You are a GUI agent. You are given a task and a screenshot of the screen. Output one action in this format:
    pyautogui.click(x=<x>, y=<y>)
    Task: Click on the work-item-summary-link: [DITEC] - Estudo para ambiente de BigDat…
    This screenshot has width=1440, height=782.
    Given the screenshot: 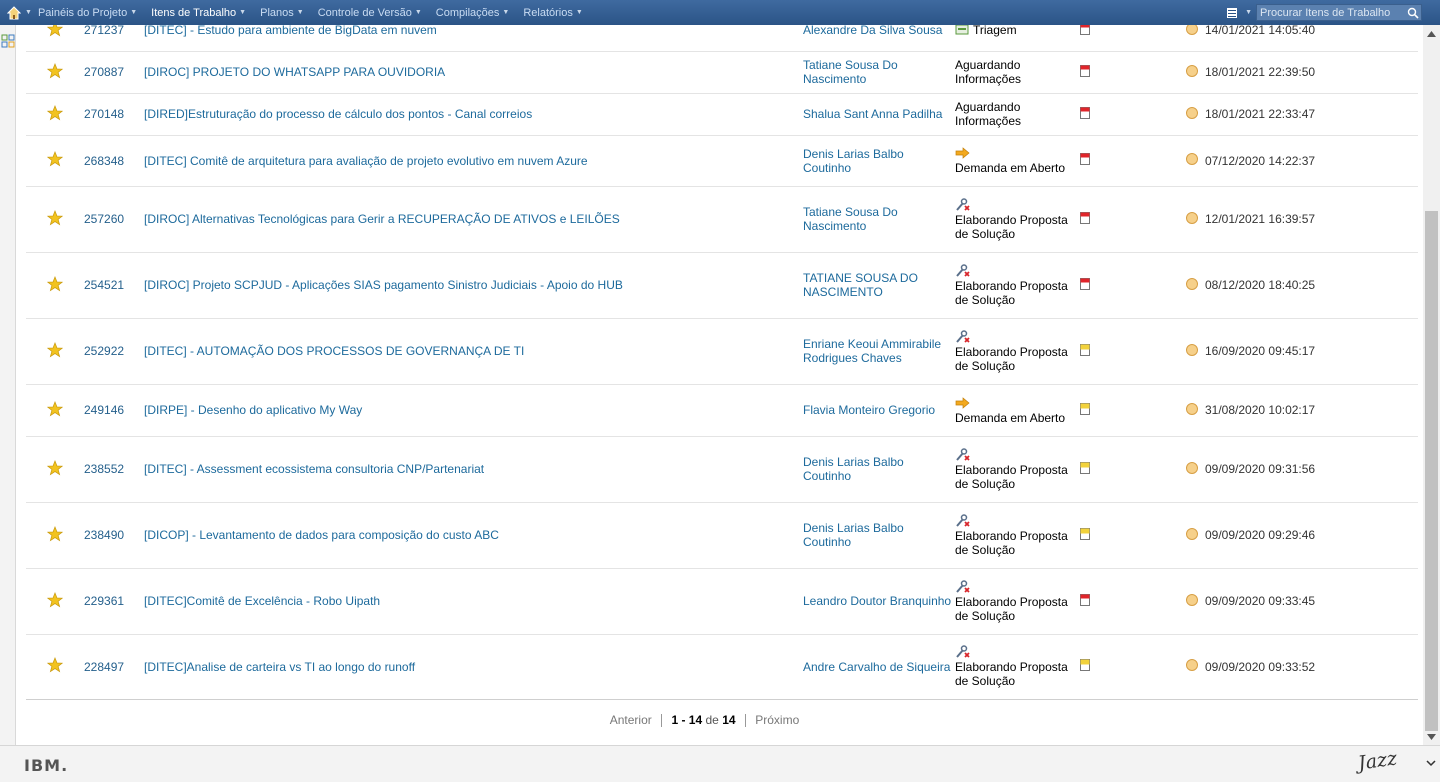 What is the action you would take?
    pyautogui.click(x=290, y=31)
    